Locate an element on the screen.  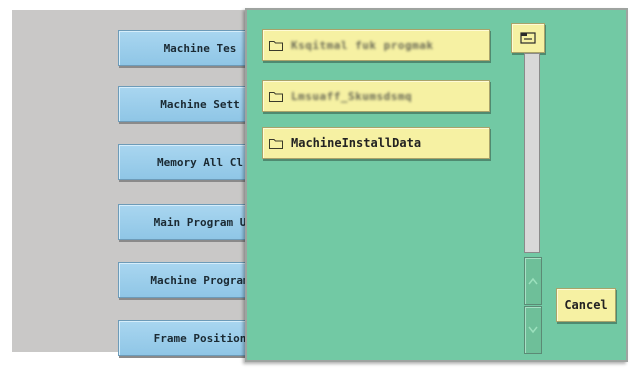
menu-item-label: Frame Position is located at coordinates (200, 338).